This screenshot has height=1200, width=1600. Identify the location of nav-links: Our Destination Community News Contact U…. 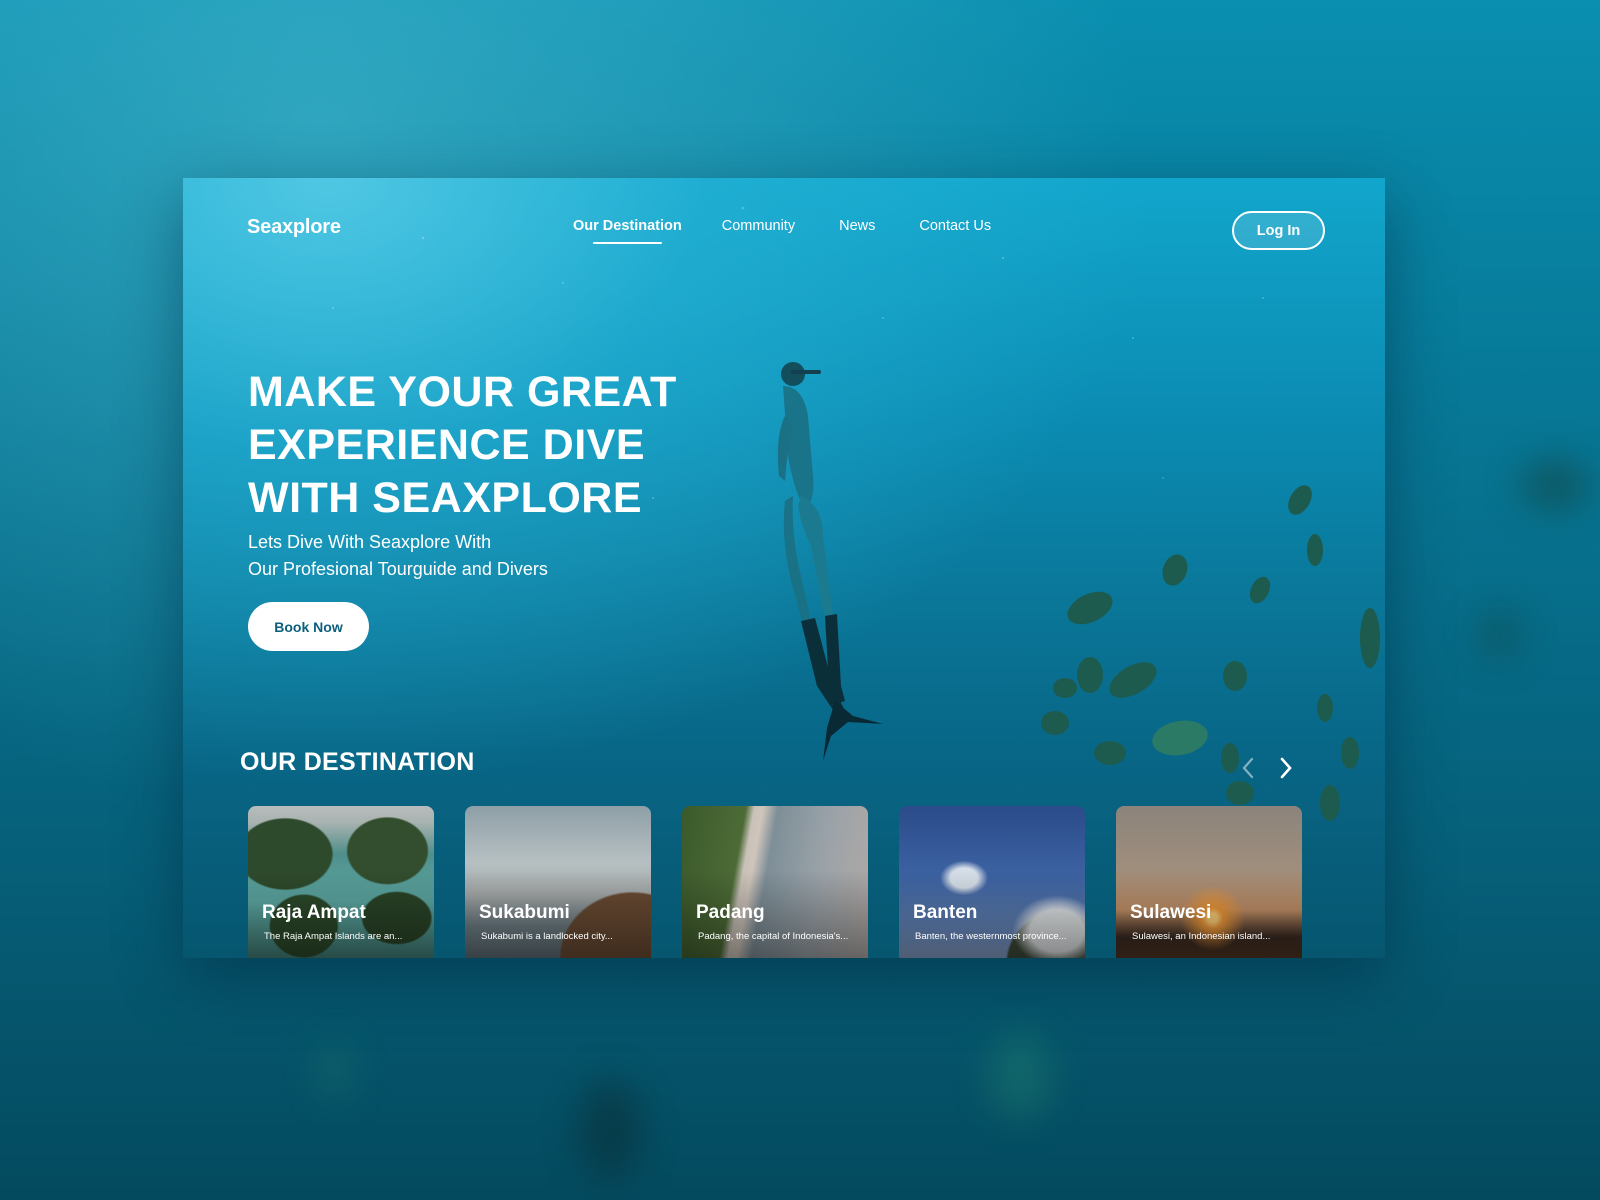
(782, 231).